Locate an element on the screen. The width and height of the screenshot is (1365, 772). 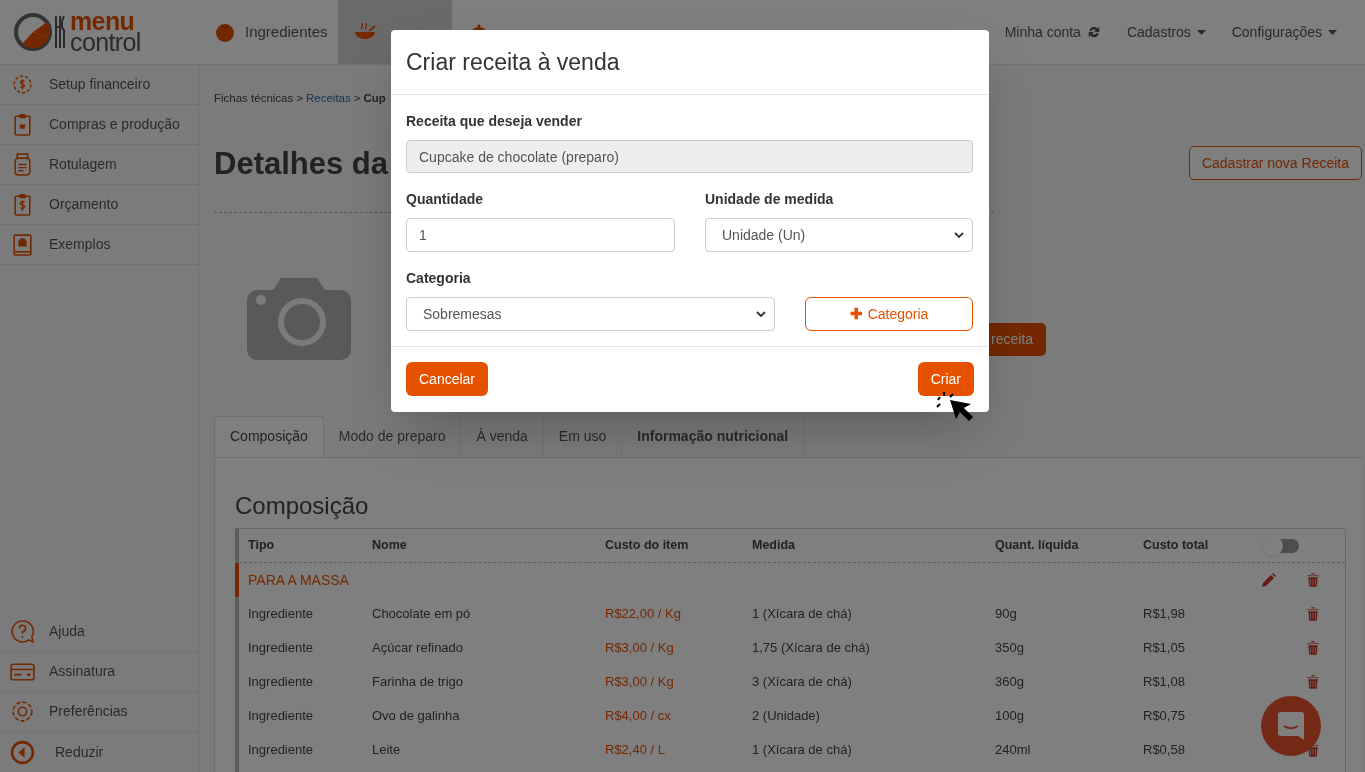
table-cell-text: R$22,00 / Kg is located at coordinates (643, 614).